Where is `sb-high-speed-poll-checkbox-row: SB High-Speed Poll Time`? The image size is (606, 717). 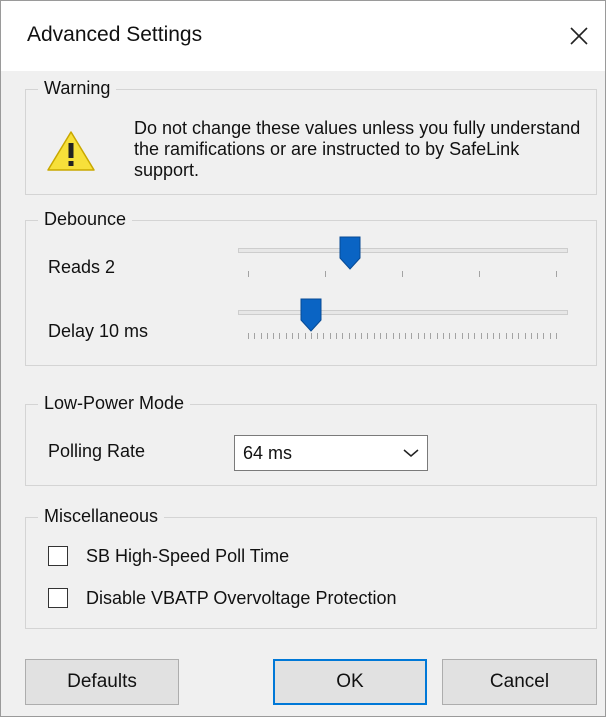
sb-high-speed-poll-checkbox-row: SB High-Speed Poll Time is located at coordinates (208, 558).